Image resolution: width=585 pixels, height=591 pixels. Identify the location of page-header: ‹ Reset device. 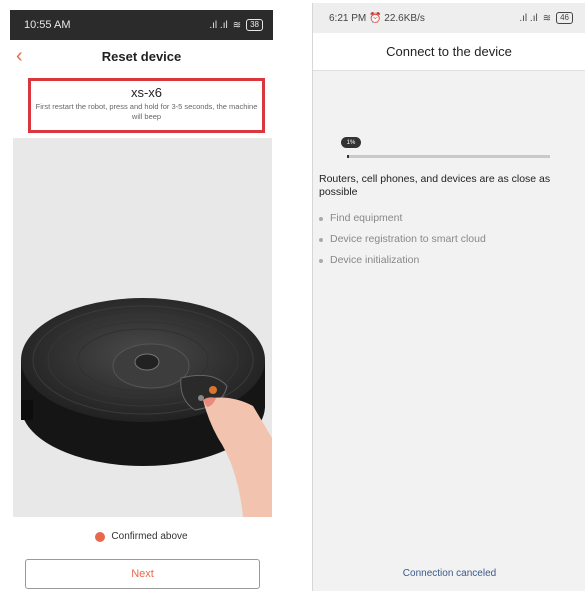
(141, 56).